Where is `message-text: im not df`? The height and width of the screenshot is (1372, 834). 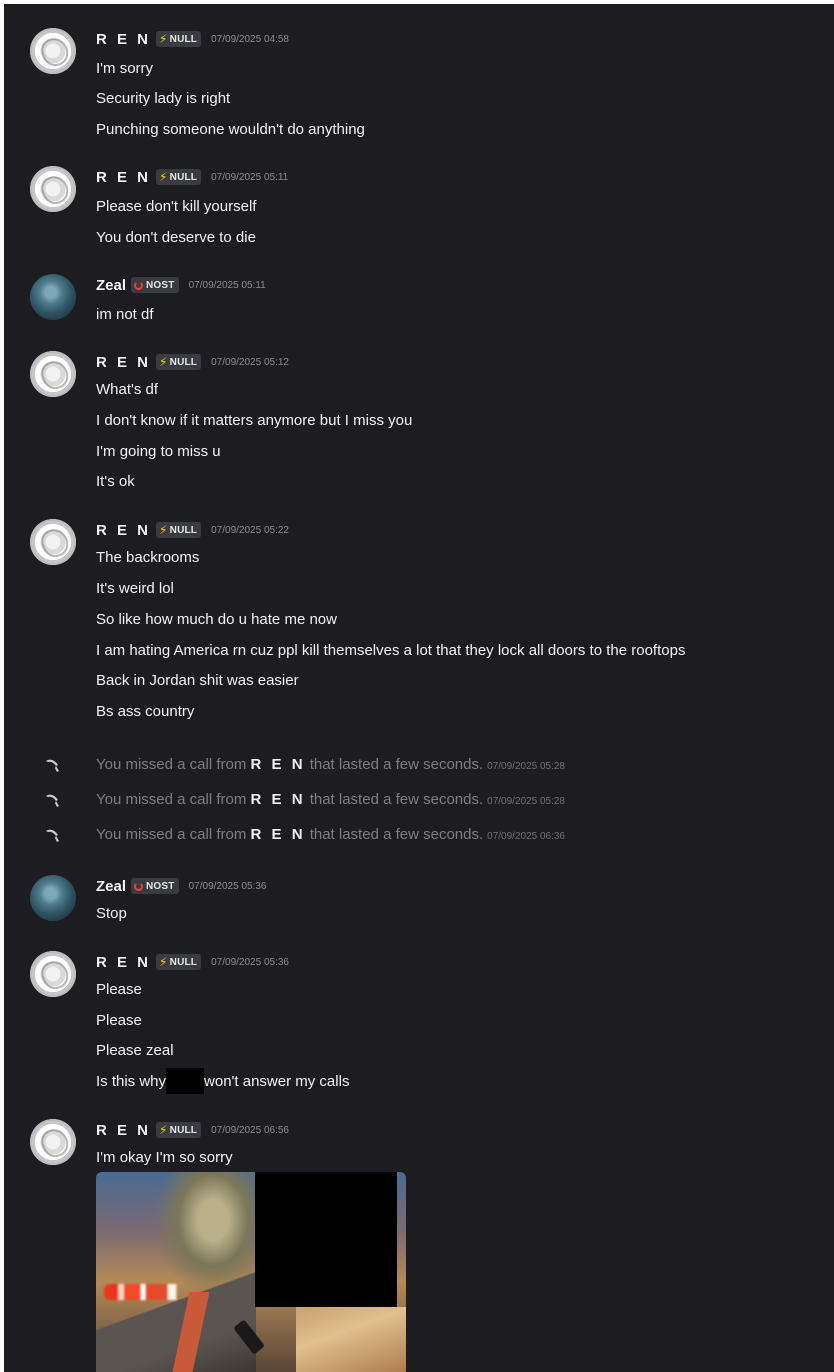 message-text: im not df is located at coordinates (125, 314).